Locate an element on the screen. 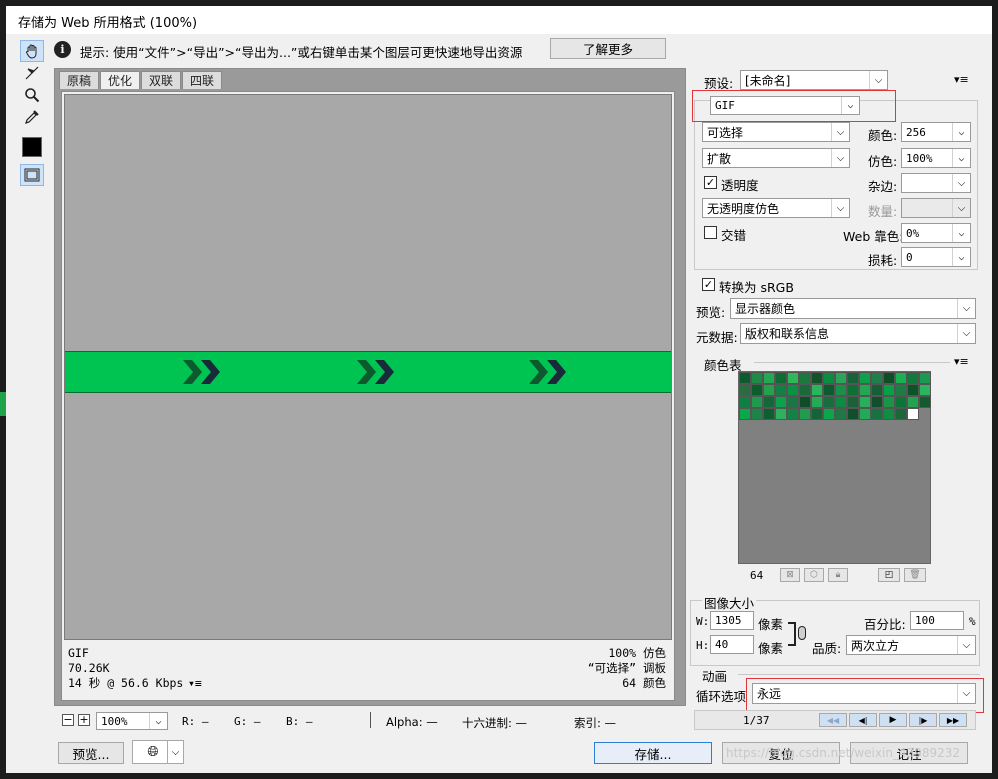 The height and width of the screenshot is (779, 998). last-frame-icon: ▶▶ is located at coordinates (953, 720).